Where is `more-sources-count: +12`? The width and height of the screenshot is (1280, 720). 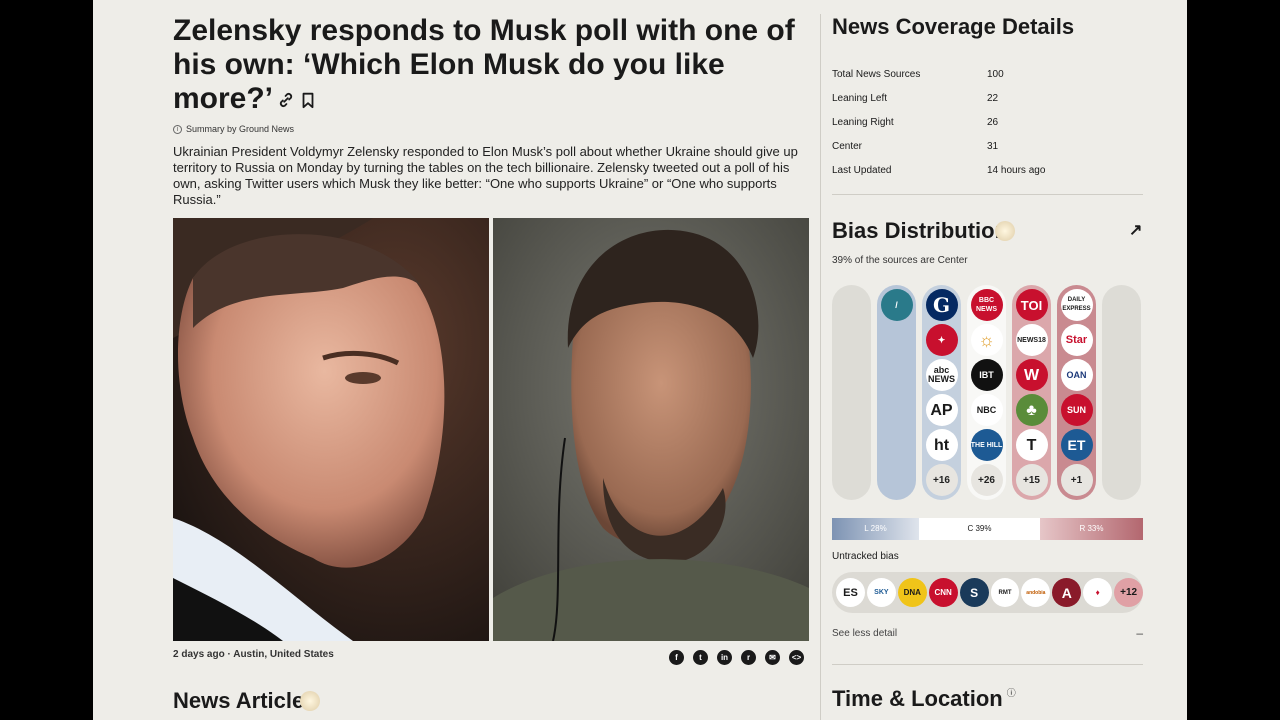 more-sources-count: +12 is located at coordinates (1129, 592).